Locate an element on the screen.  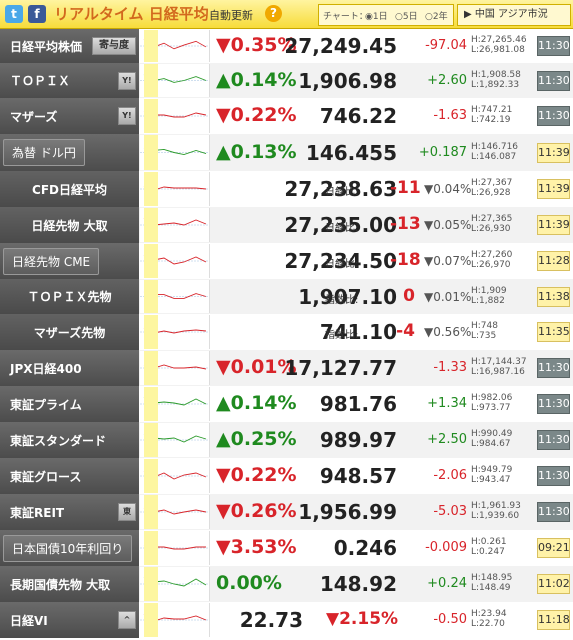
change-value: -5.03 is located at coordinates (450, 511).